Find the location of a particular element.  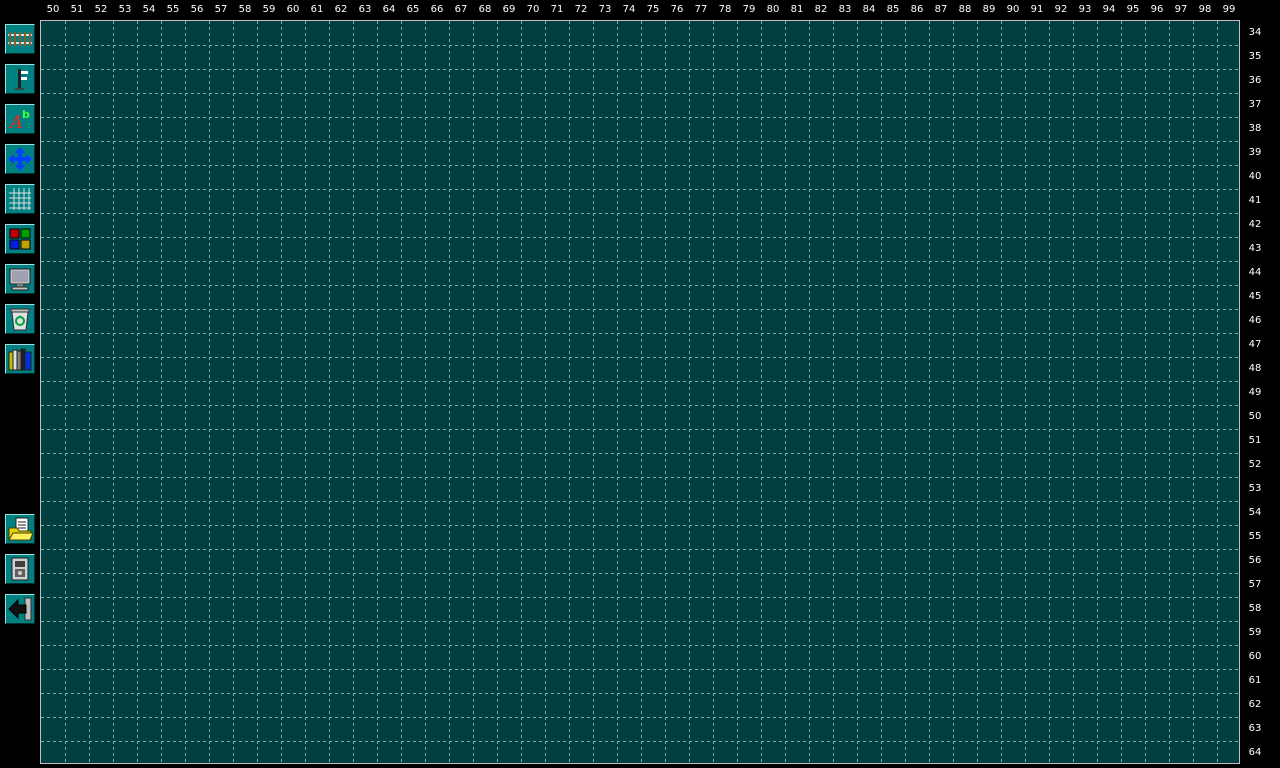

exit-icon is located at coordinates (20, 609).